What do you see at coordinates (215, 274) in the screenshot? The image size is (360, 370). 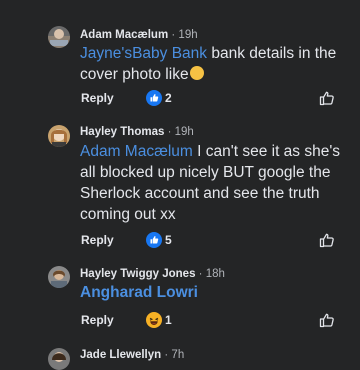 I see `comment-time: 18h` at bounding box center [215, 274].